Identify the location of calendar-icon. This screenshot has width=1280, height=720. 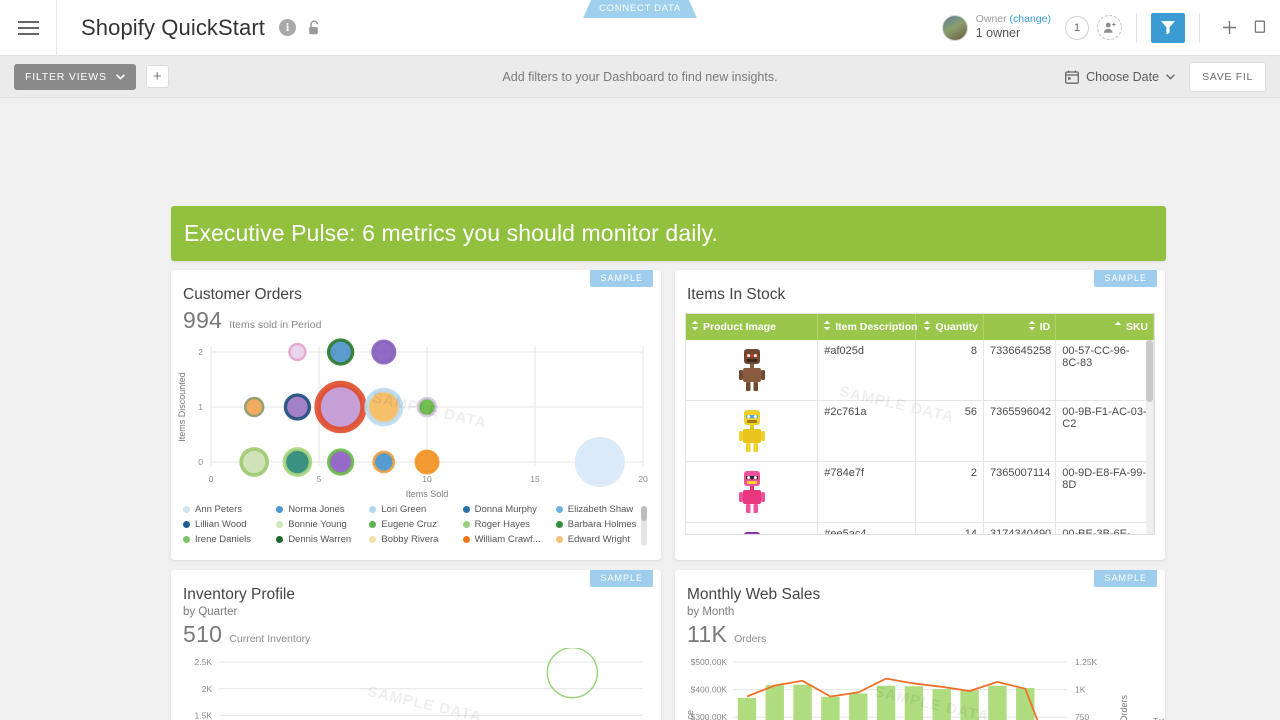
(1072, 77).